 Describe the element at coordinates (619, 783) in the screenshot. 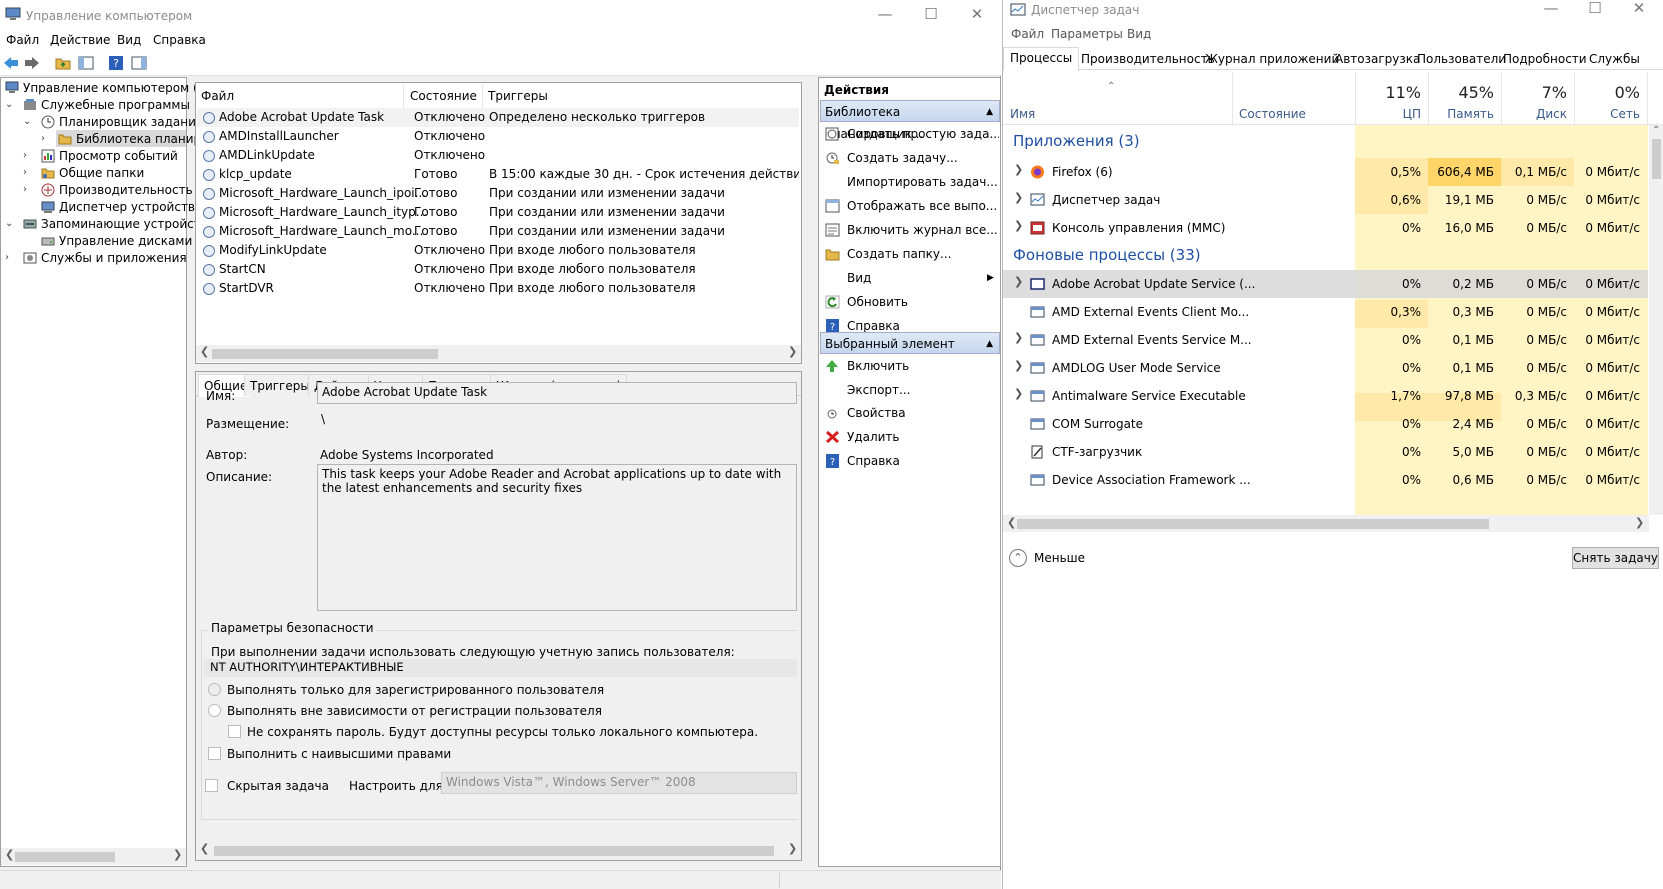

I see `configure-for-select: Windows Vista™, Windows Server™ 2008` at that location.